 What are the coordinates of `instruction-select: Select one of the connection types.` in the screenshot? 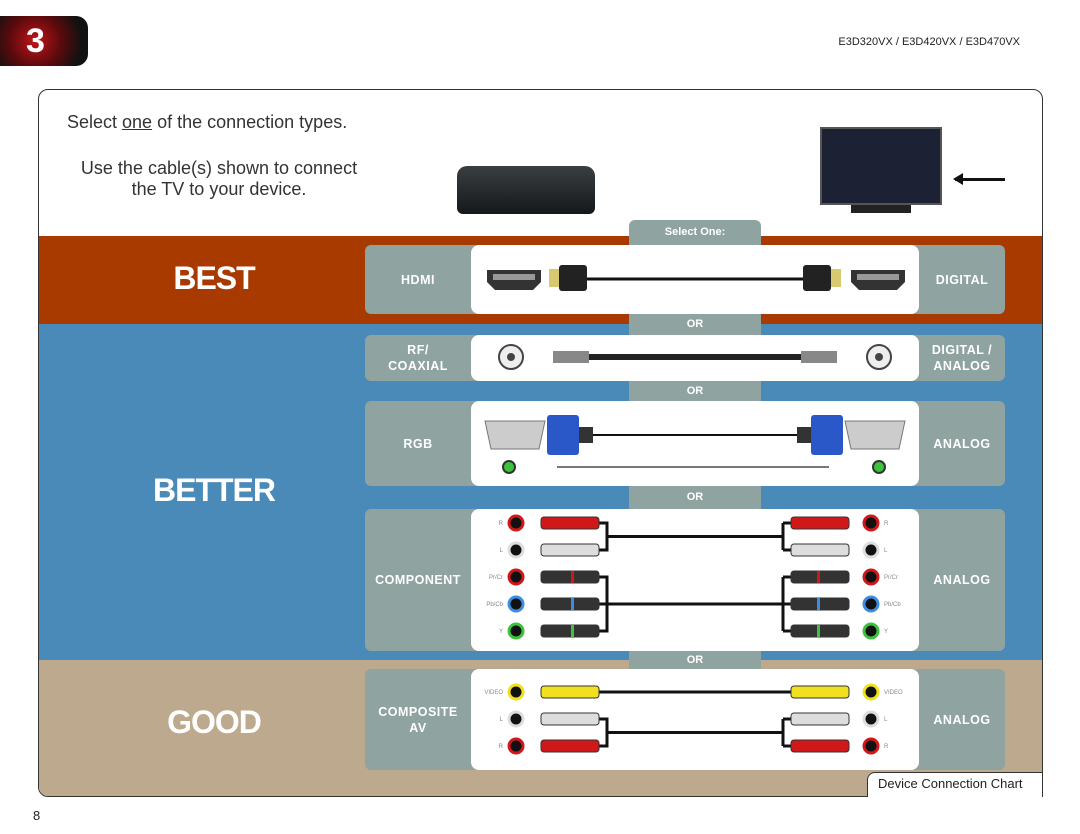 It's located at (207, 122).